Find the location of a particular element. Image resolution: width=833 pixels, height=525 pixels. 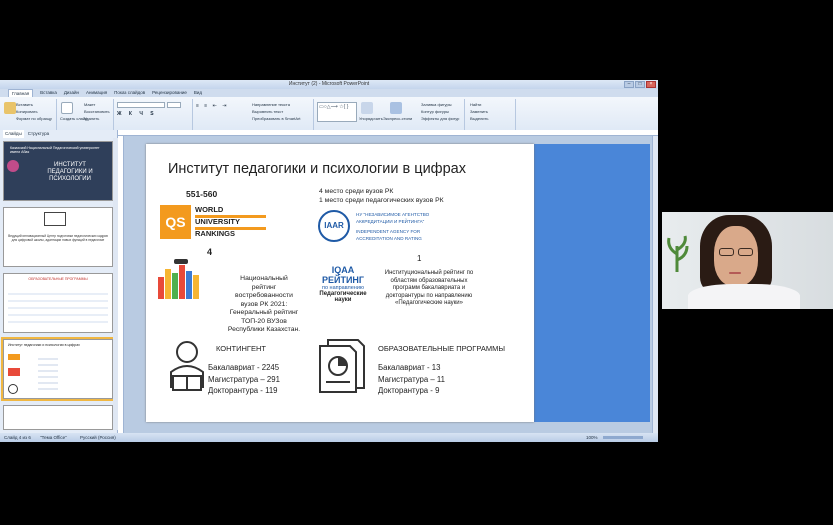

editor-scrollbar is located at coordinates (655, 284).